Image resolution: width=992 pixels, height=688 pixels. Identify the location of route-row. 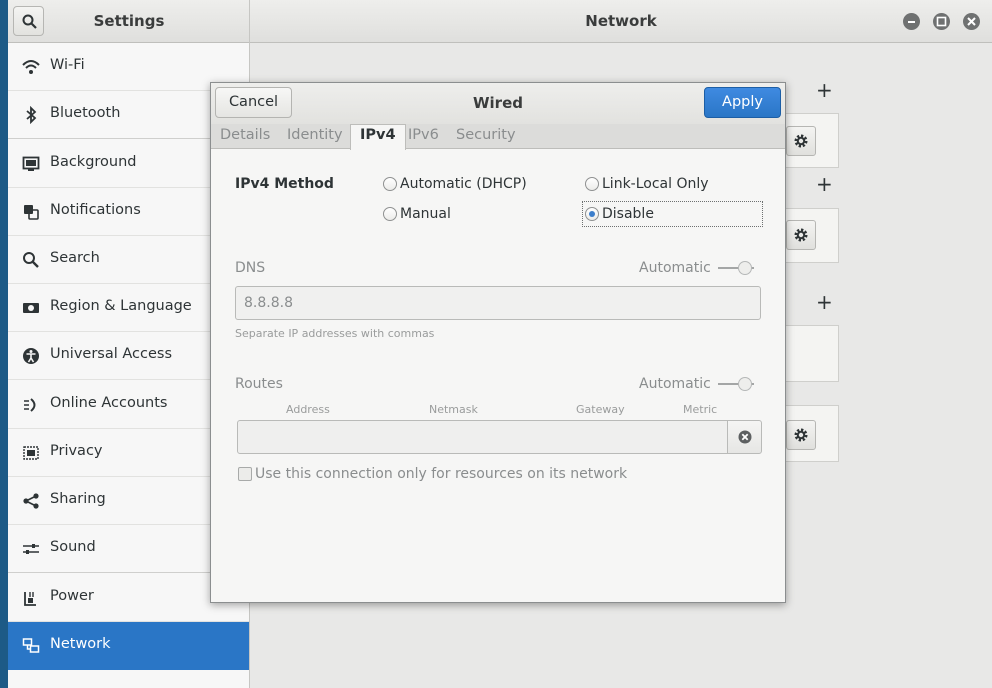
(499, 437).